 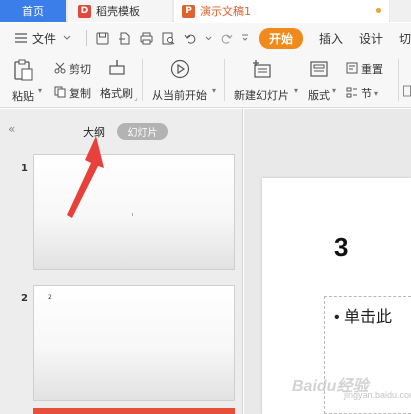 What do you see at coordinates (117, 69) in the screenshot?
I see `format-painter-icon` at bounding box center [117, 69].